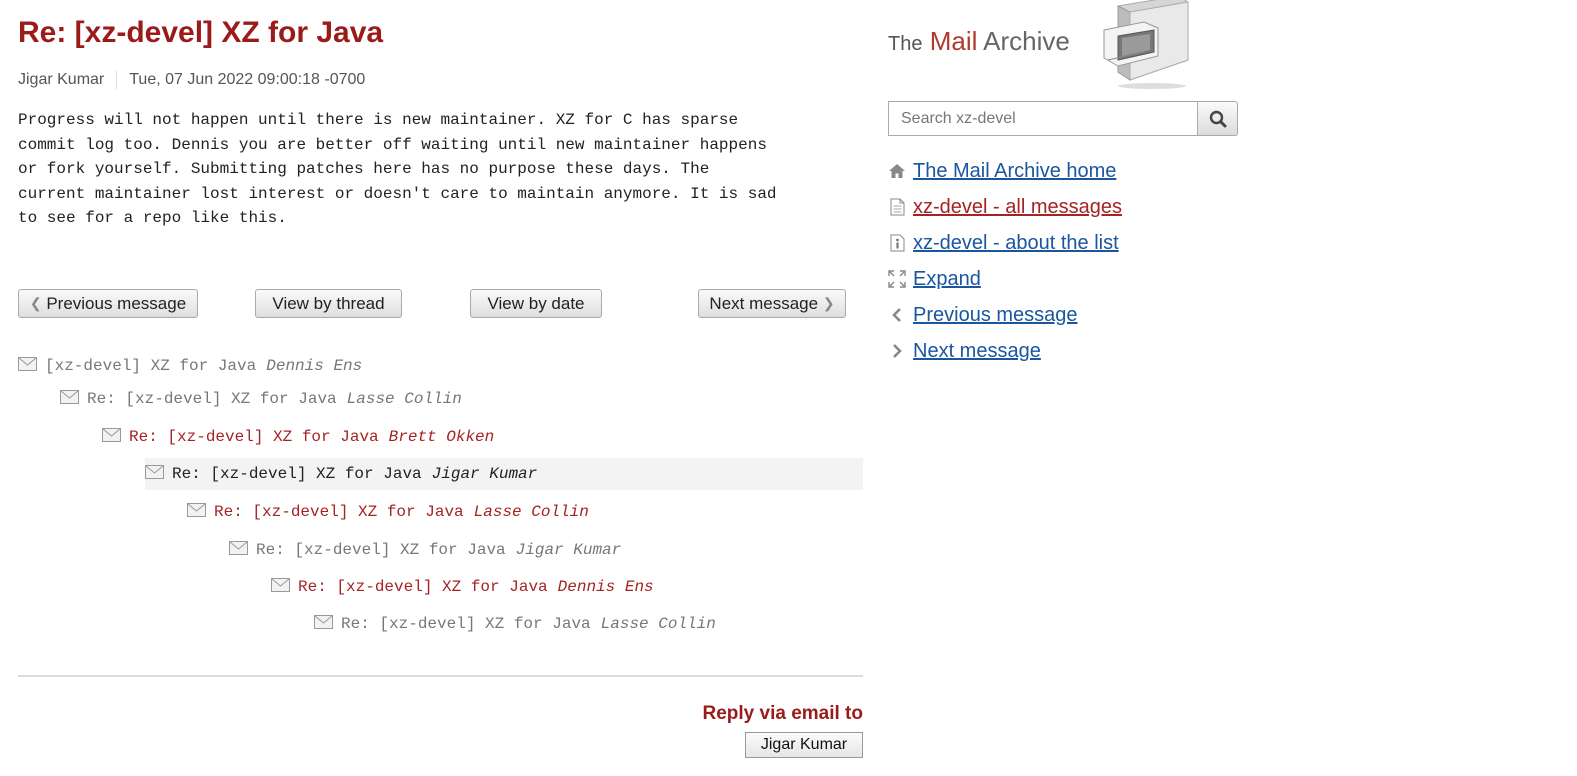 This screenshot has width=1577, height=776. Describe the element at coordinates (1026, 41) in the screenshot. I see `logo-archive: Archive` at that location.